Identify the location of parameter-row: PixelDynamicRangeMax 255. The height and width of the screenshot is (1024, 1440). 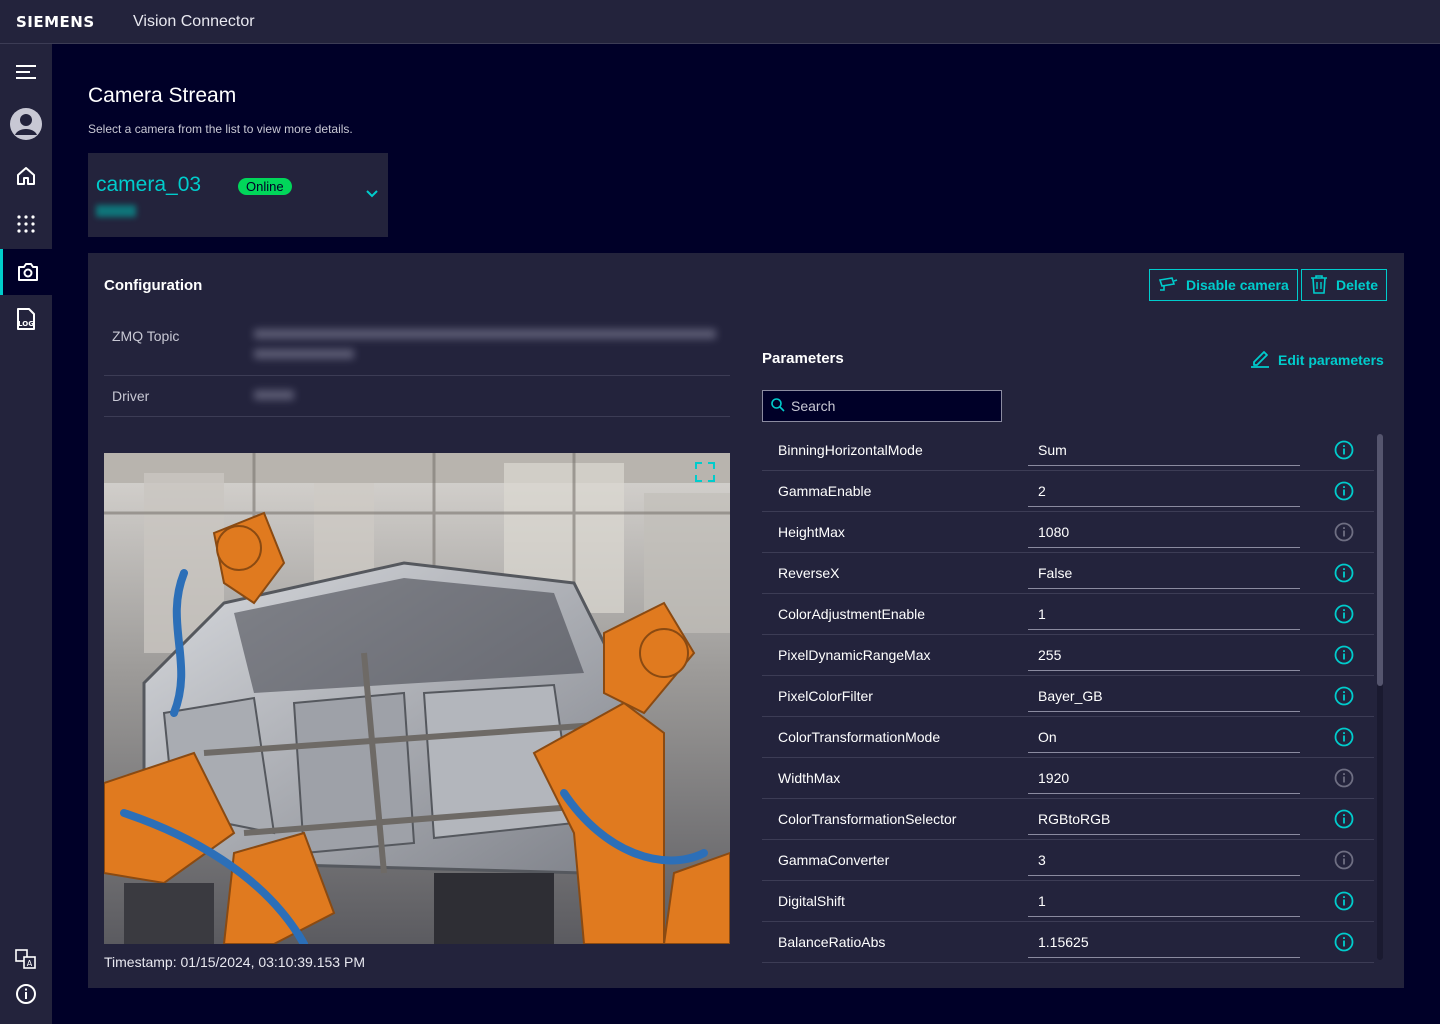
(1068, 655).